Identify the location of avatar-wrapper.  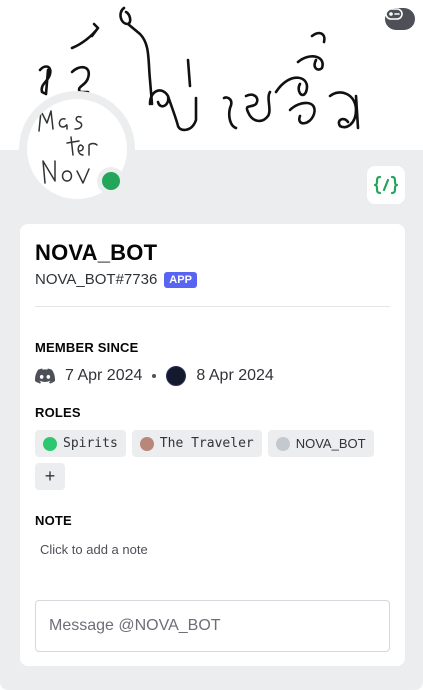
(77, 149).